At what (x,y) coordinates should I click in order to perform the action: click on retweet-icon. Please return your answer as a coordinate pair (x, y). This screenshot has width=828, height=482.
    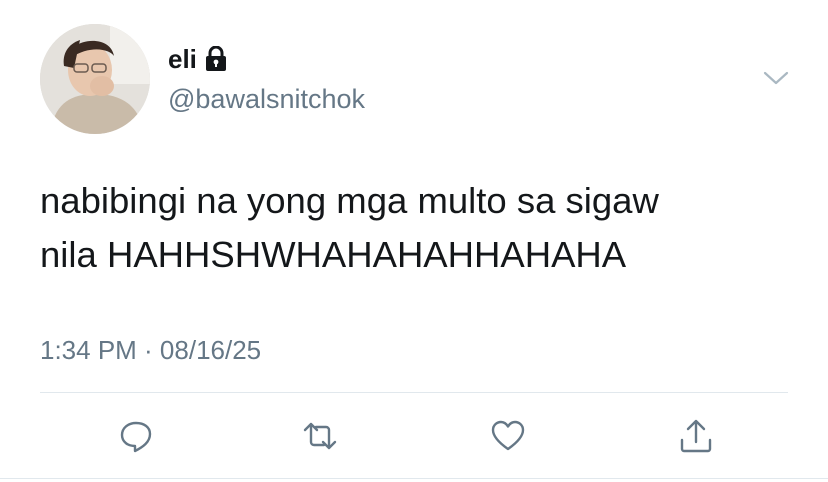
    Looking at the image, I should click on (320, 436).